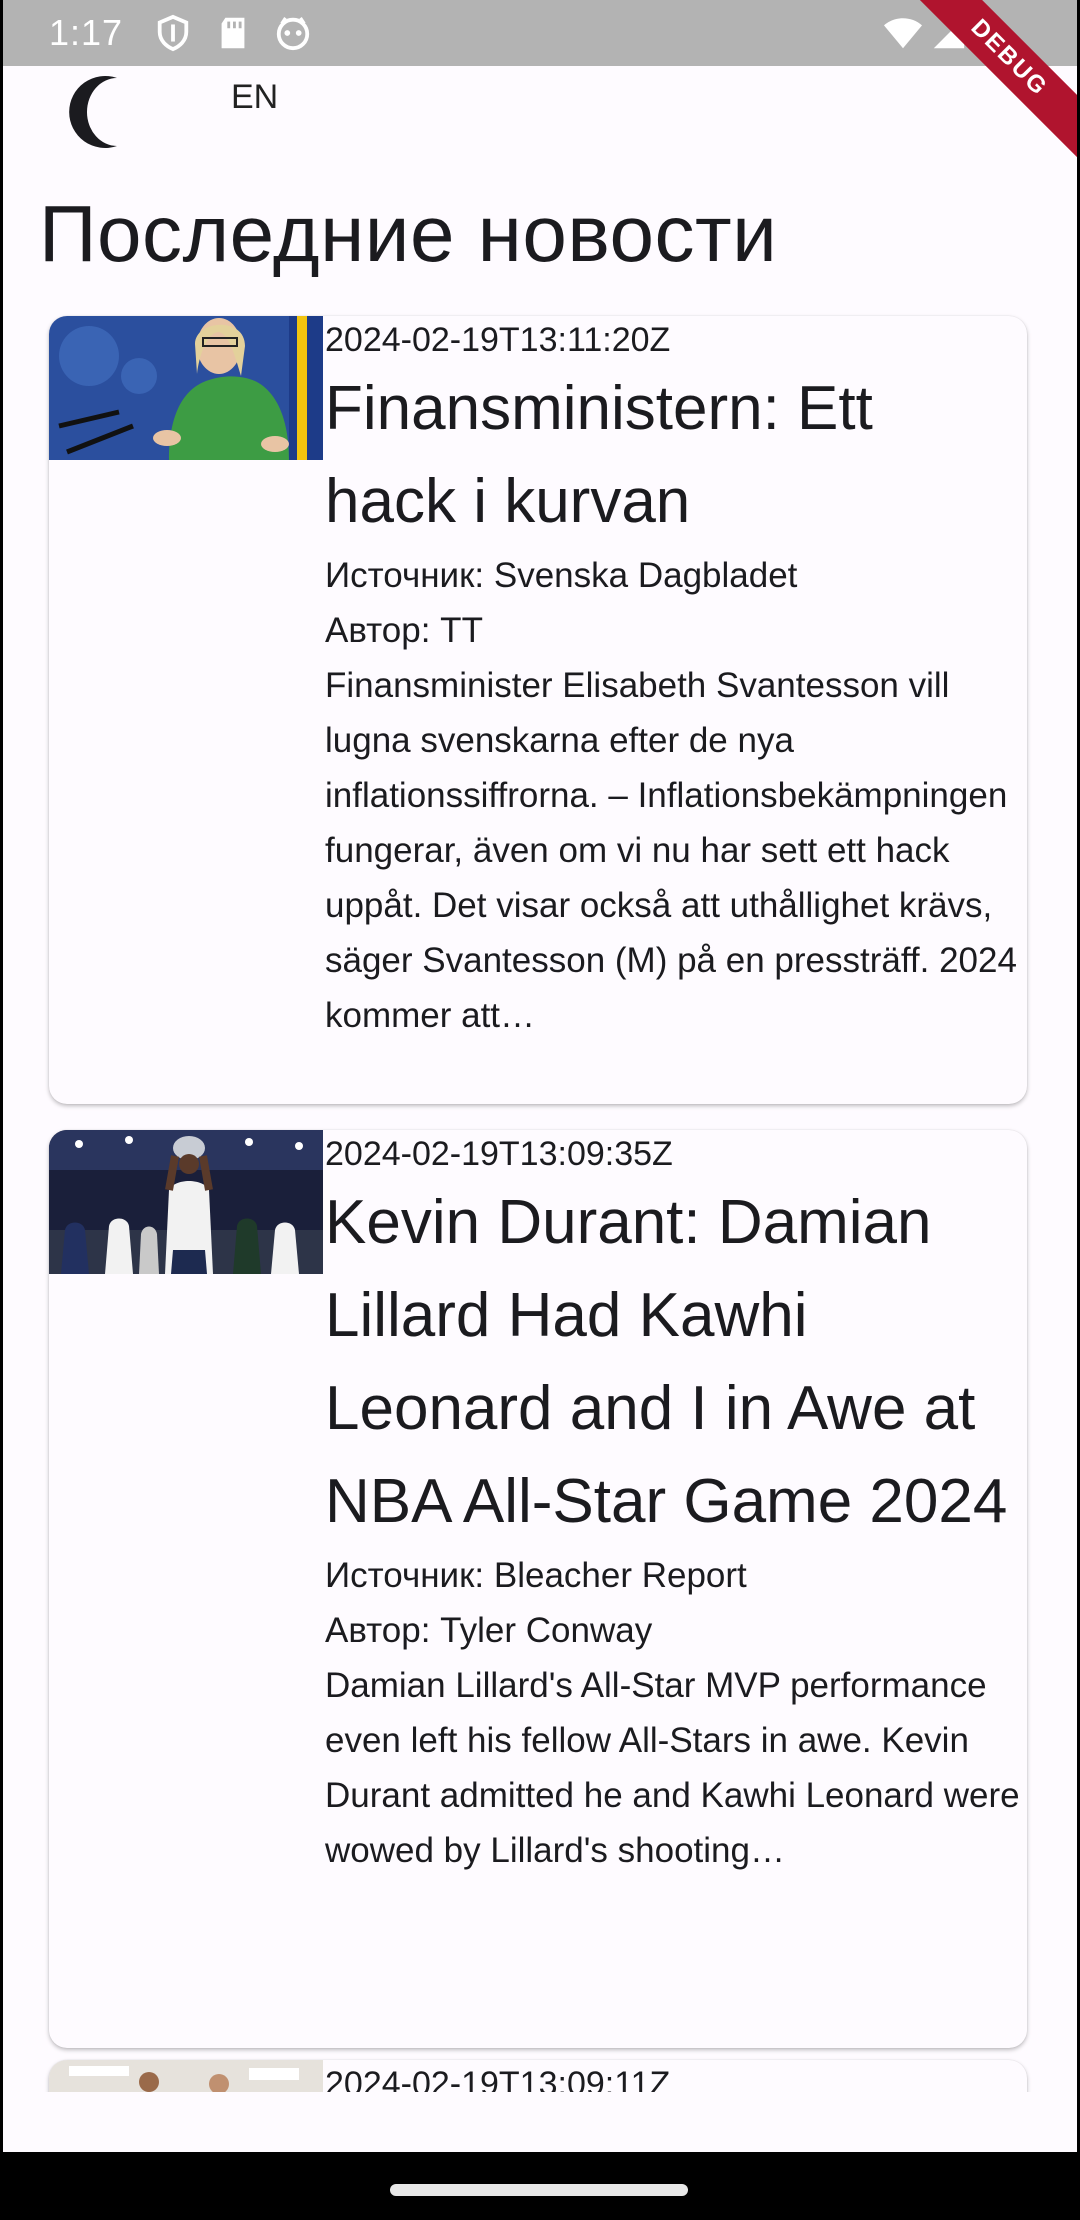 The height and width of the screenshot is (2220, 1080). I want to click on article-title: Finansministern: Ett hack i kurvan, so click(673, 455).